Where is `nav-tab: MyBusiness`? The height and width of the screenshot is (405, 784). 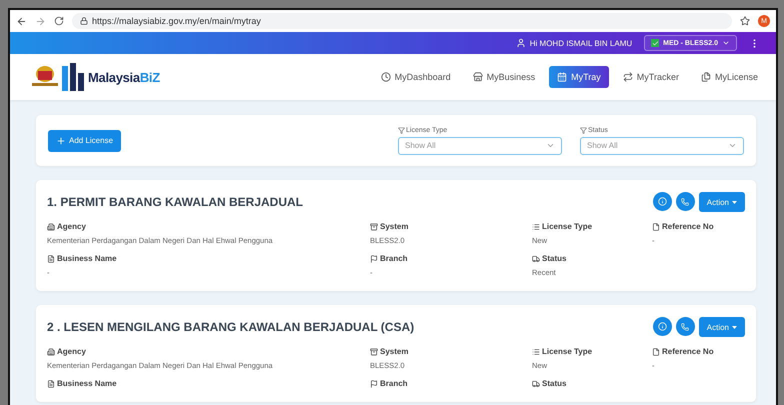
nav-tab: MyBusiness is located at coordinates (504, 77).